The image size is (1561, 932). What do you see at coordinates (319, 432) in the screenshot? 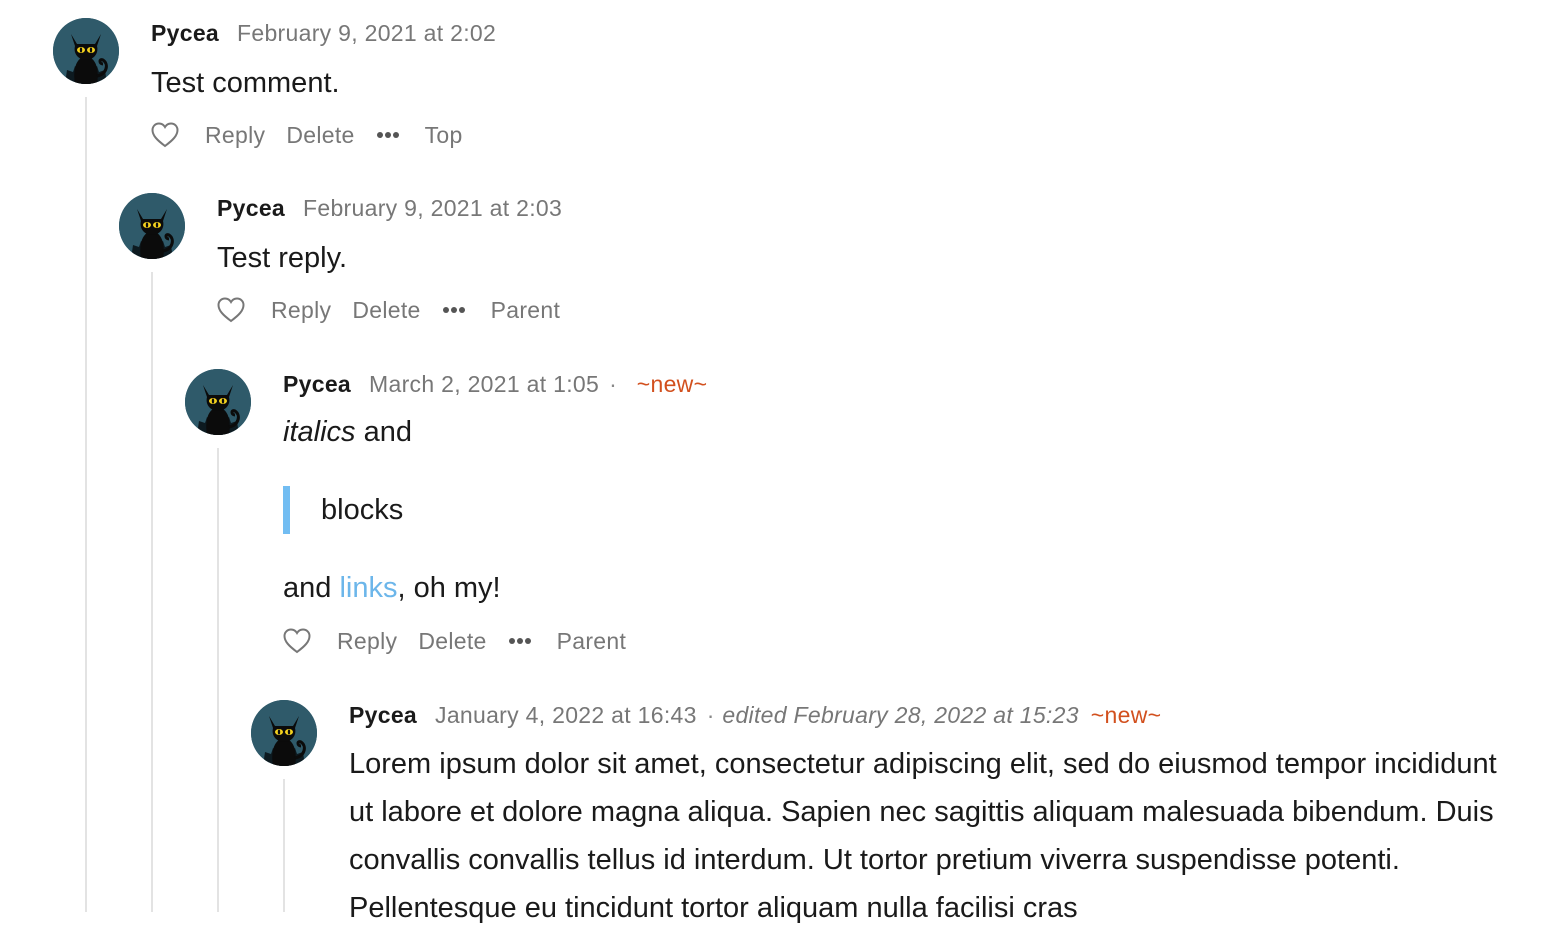
I see `italic-text: italics` at bounding box center [319, 432].